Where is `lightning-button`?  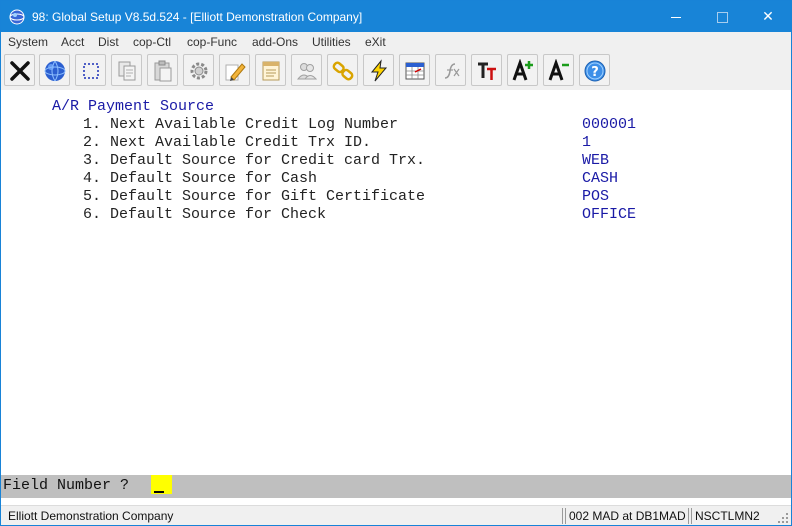
lightning-button is located at coordinates (378, 70).